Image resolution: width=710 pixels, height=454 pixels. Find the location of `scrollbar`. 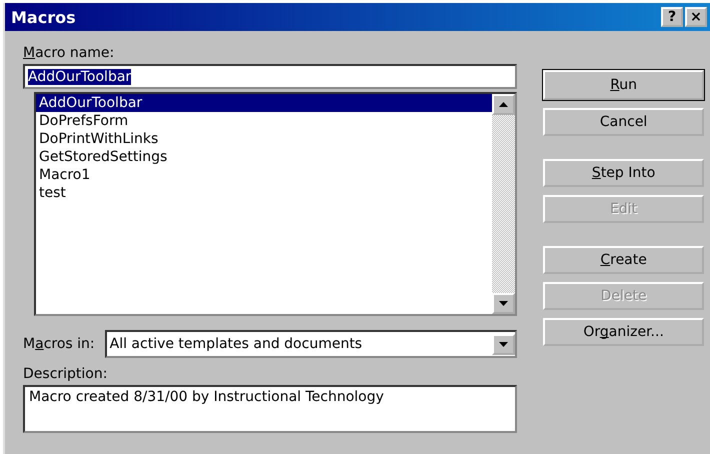

scrollbar is located at coordinates (504, 204).